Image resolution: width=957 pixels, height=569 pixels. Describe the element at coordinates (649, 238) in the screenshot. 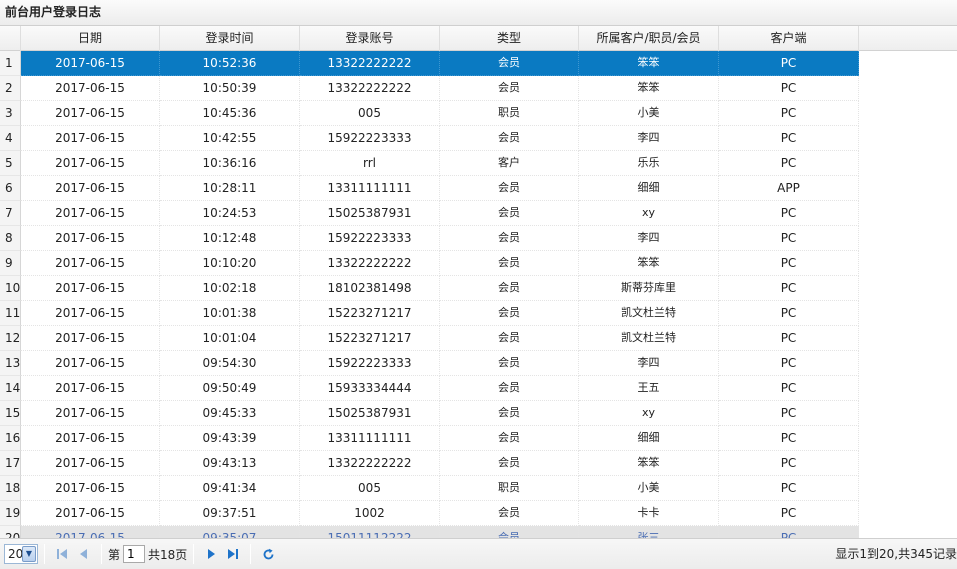

I see `owner-cell: 李四` at that location.